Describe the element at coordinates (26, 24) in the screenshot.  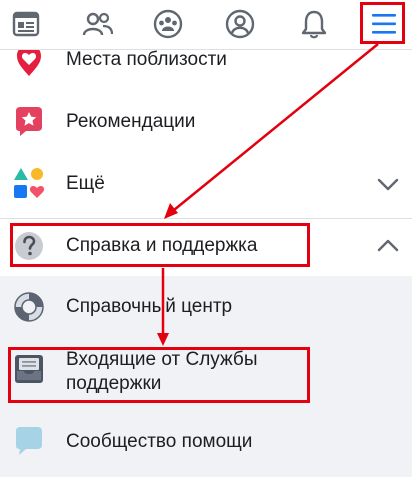
I see `news-feed-icon` at that location.